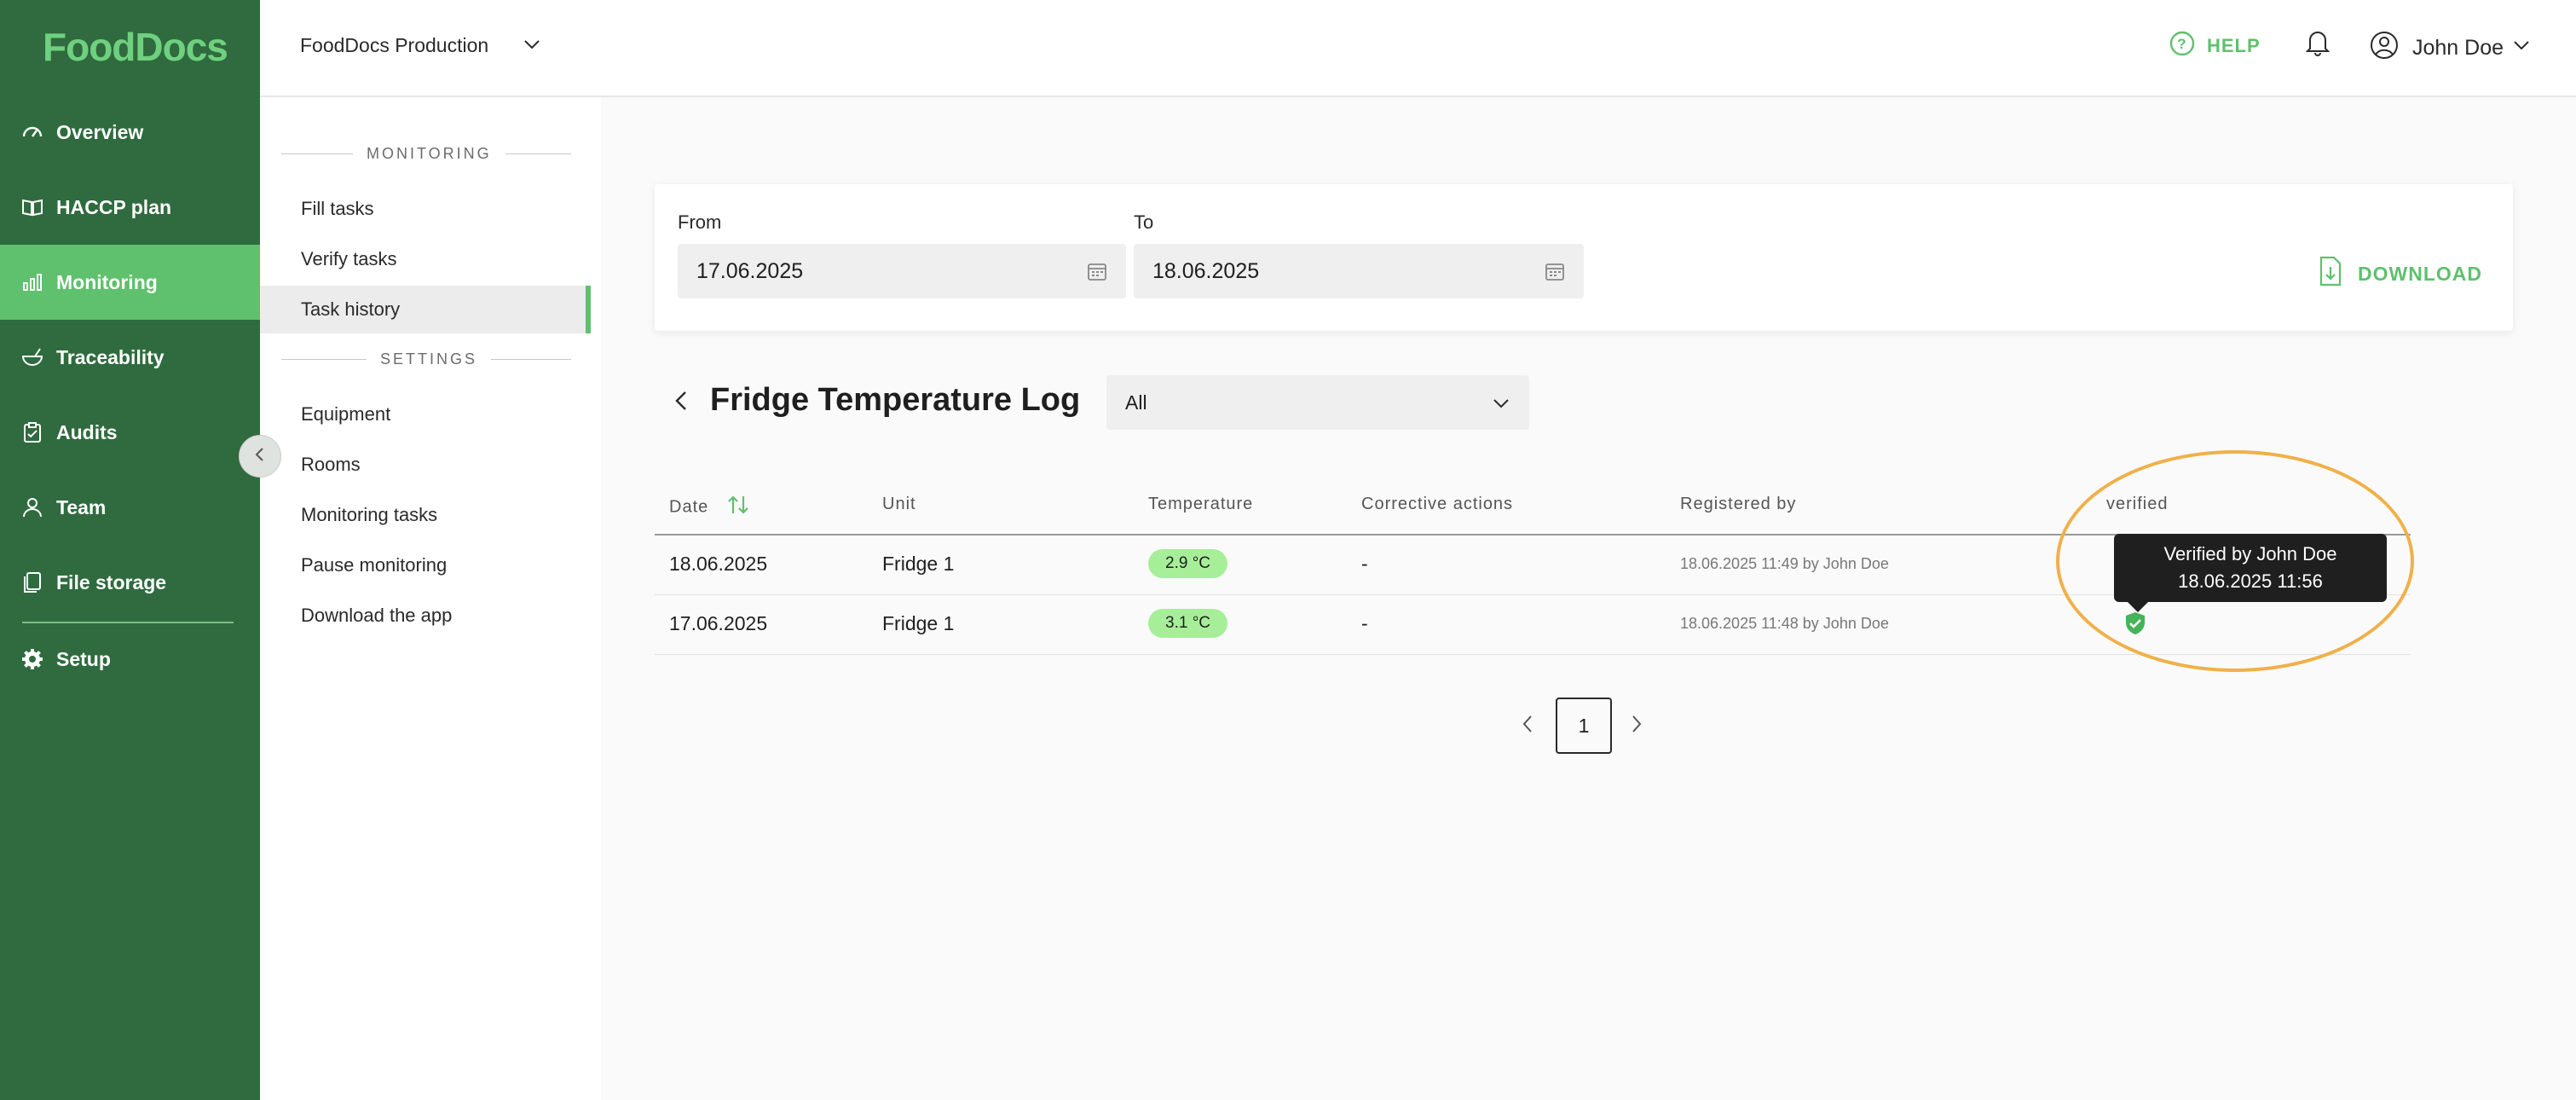  I want to click on from-date-input: 17.06.2025, so click(902, 271).